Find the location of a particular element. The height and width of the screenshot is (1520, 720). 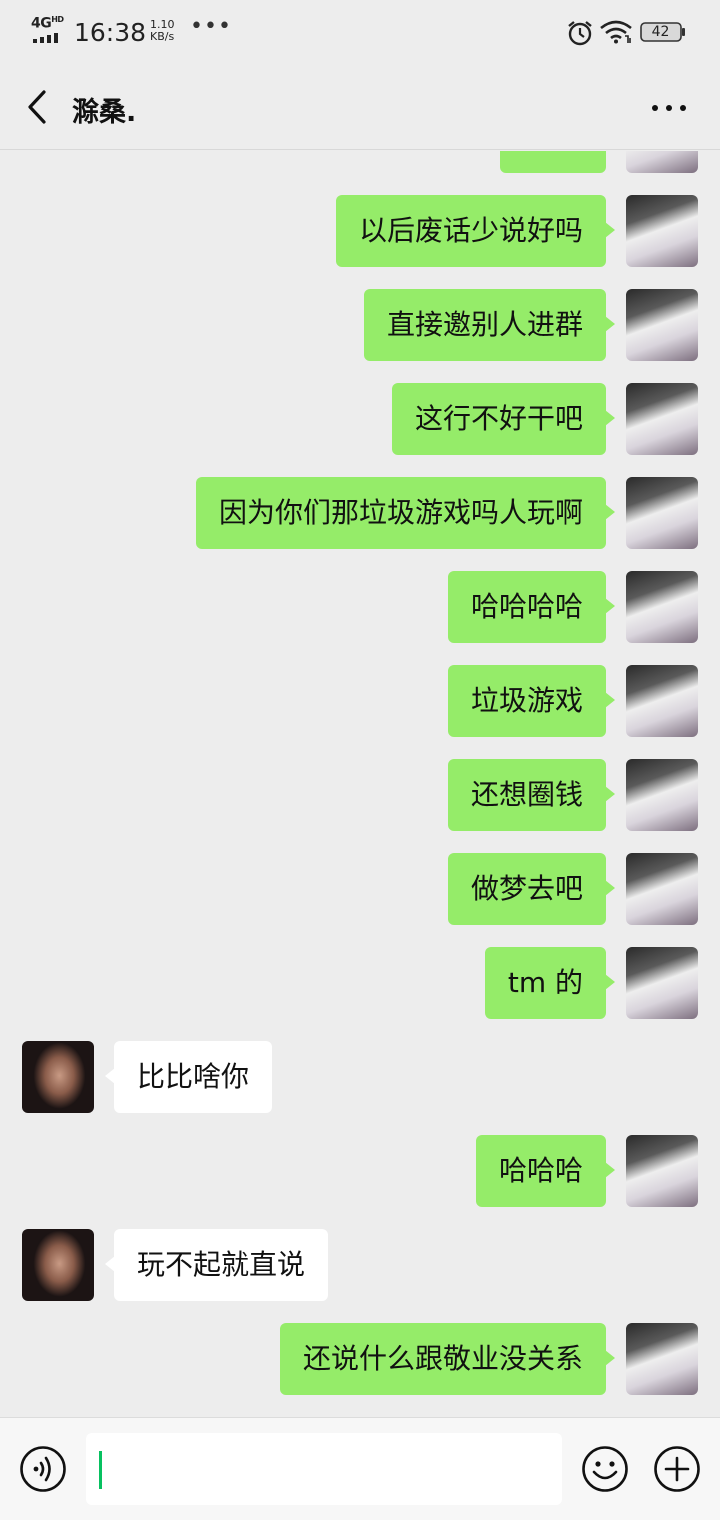

sent-message-bubble: 这行不好干吧 is located at coordinates (503, 419).